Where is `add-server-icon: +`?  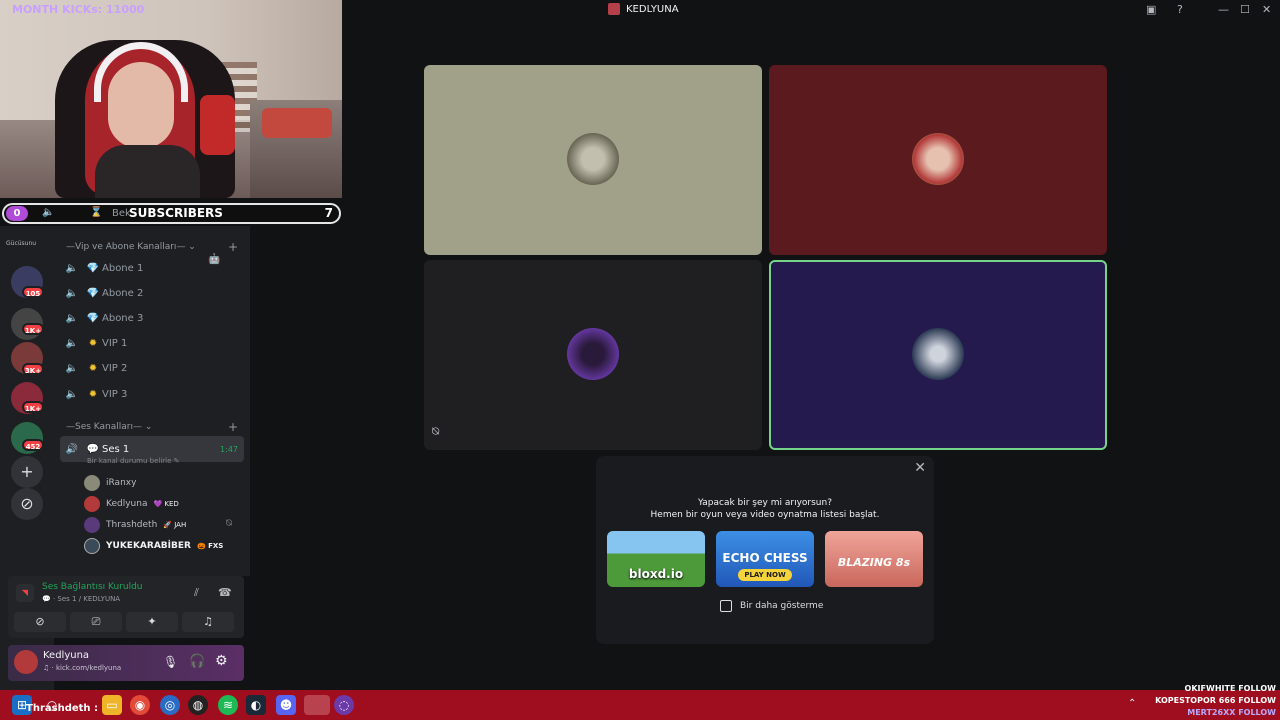 add-server-icon: + is located at coordinates (27, 472).